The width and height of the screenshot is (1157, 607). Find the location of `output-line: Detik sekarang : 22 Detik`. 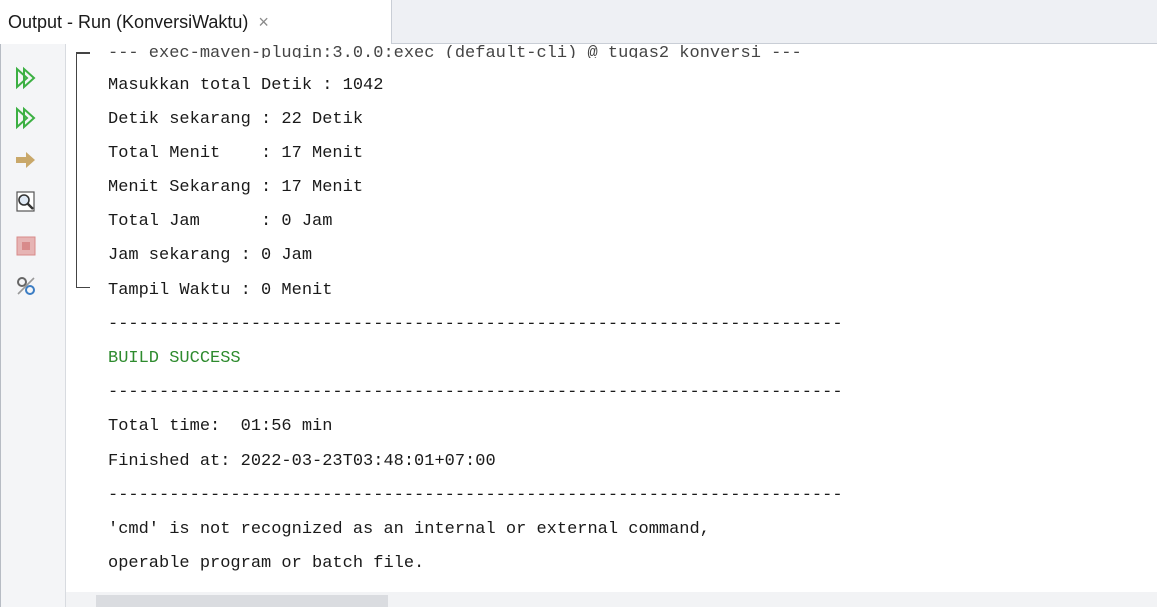

output-line: Detik sekarang : 22 Detik is located at coordinates (236, 119).